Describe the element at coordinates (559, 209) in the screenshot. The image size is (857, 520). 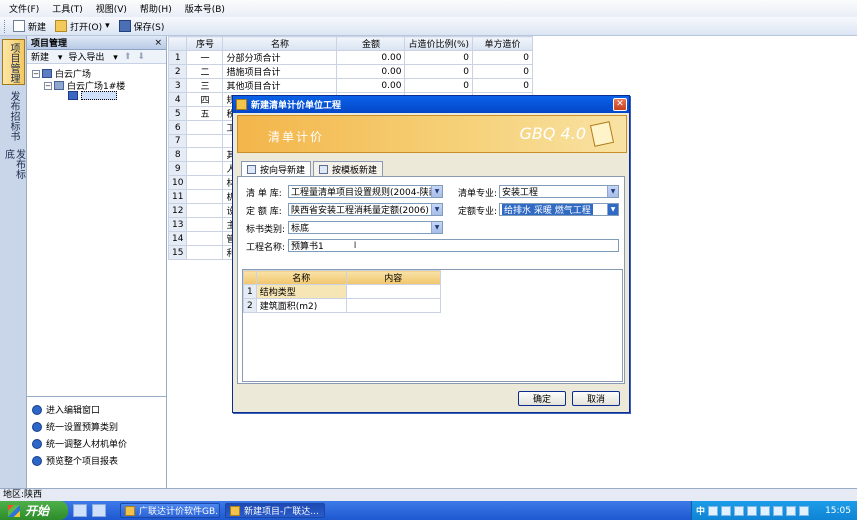
I see `dinge-zhuanye-select: 给排水 采暖 燃气工程 ▼` at that location.